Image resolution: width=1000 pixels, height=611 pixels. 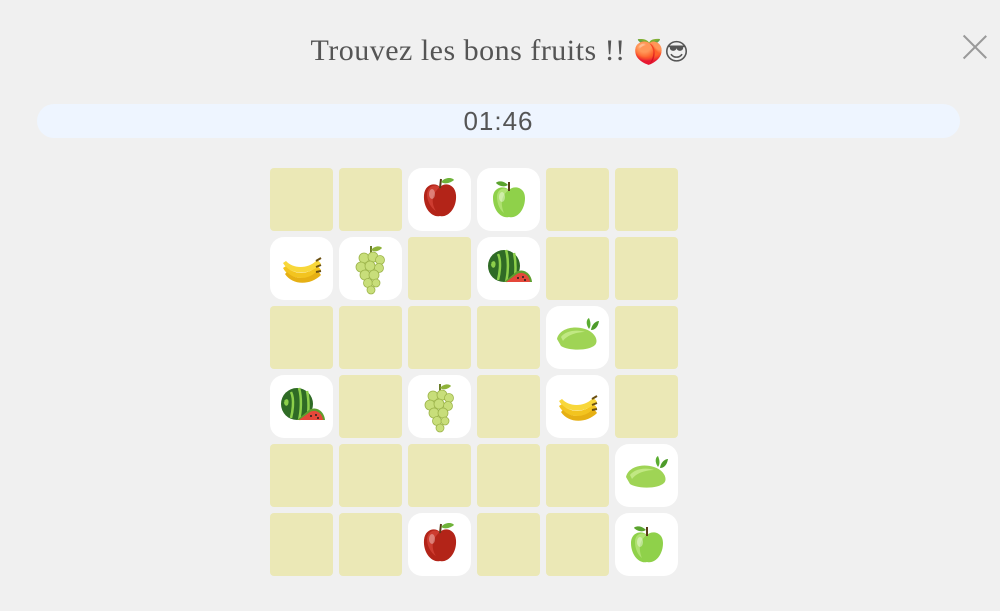 I want to click on timer-display: 01:46, so click(x=498, y=121).